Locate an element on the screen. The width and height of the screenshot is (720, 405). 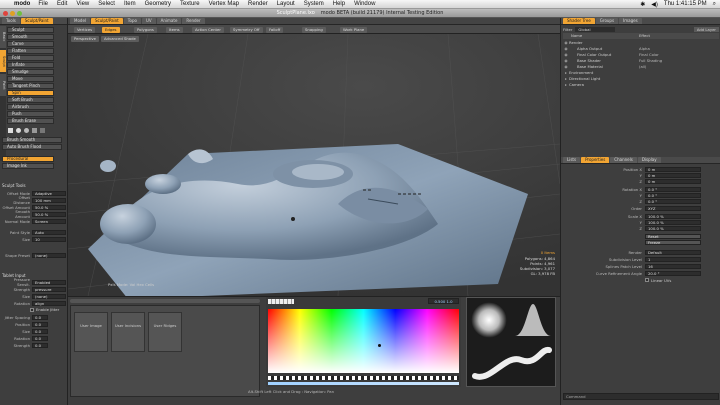
menu-render: Render is located at coordinates (258, 4).